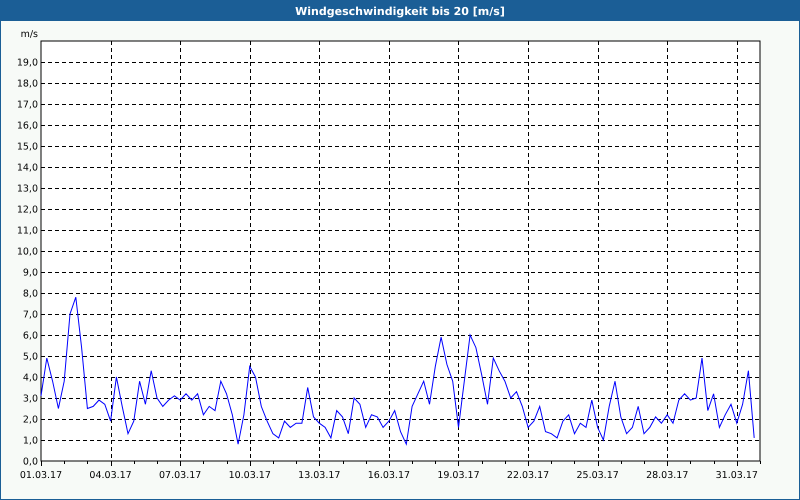 Image resolution: width=800 pixels, height=500 pixels. I want to click on y-tick-label: 16,0, so click(27, 126).